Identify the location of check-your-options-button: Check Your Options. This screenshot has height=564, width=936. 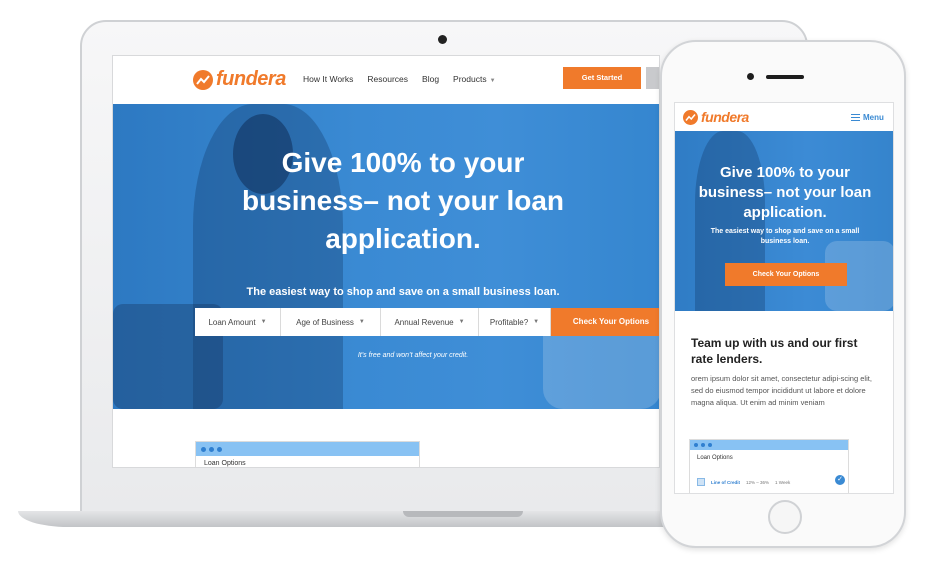
(605, 322).